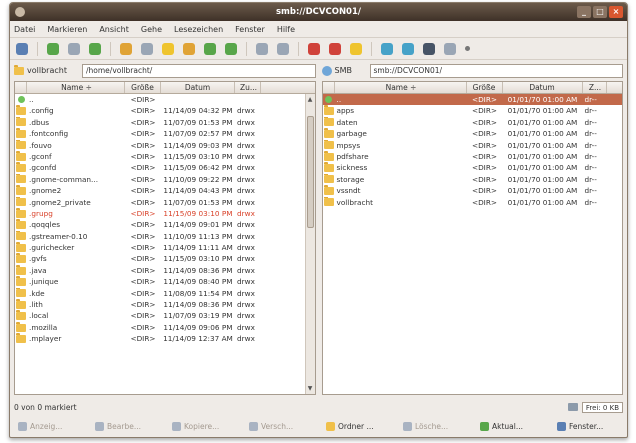 The width and height of the screenshot is (636, 443). What do you see at coordinates (473, 110) in the screenshot?
I see `file-row: apps <DIR> 01/01/70 01:00 AM dr--` at bounding box center [473, 110].